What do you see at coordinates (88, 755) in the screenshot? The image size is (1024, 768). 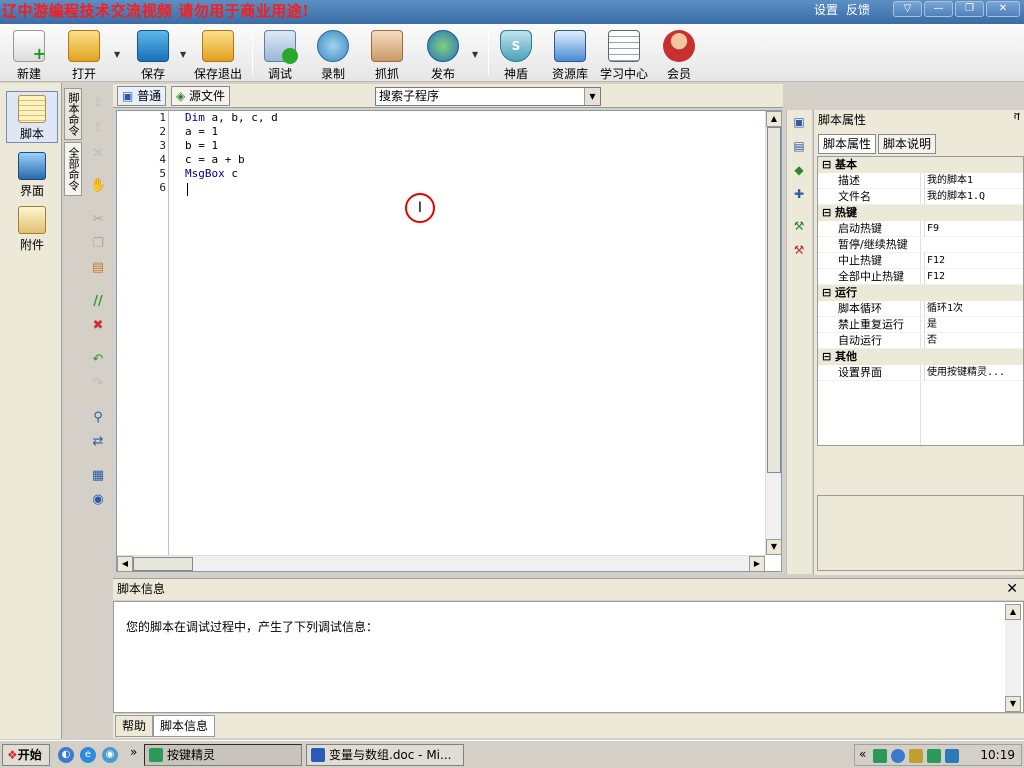 I see `ie-browser-icon: e` at bounding box center [88, 755].